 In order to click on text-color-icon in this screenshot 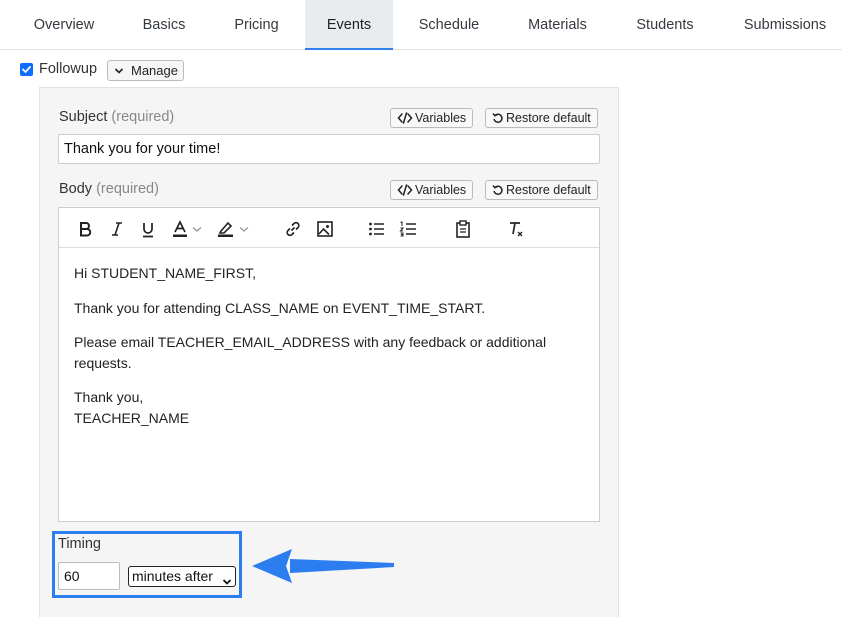, I will do `click(180, 229)`.